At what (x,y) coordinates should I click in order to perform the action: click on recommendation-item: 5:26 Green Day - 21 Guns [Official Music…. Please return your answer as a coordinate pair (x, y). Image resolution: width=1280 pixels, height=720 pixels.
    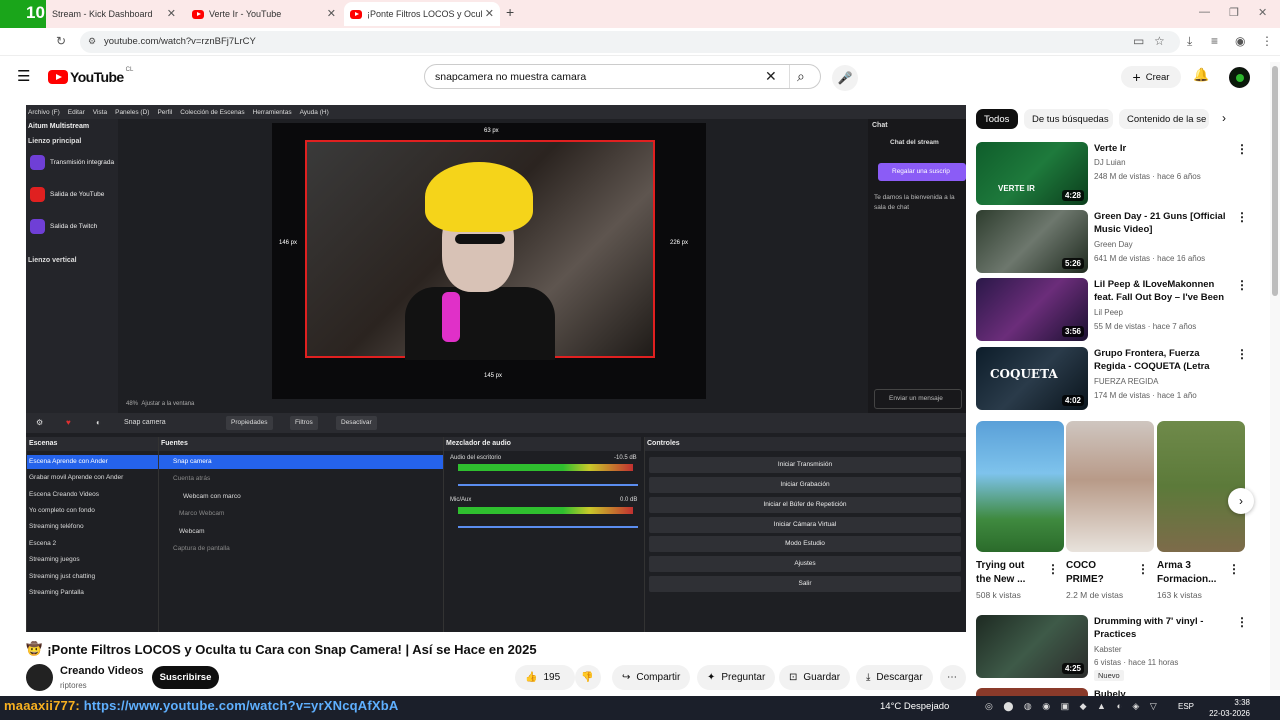
    Looking at the image, I should click on (1112, 242).